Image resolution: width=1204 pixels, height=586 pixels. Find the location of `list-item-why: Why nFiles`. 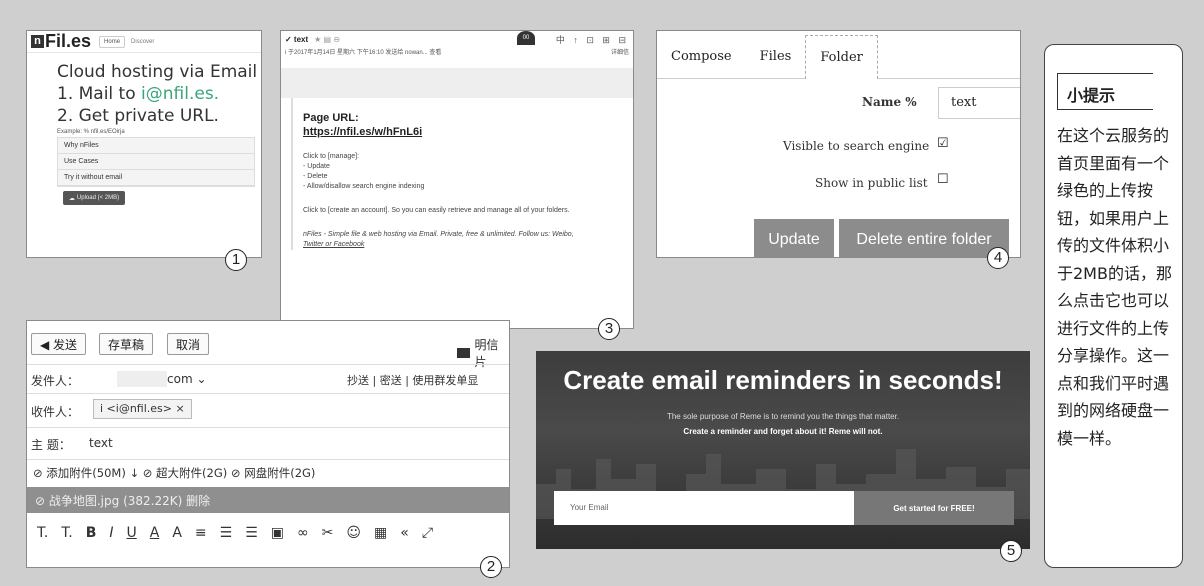

list-item-why: Why nFiles is located at coordinates (156, 146).